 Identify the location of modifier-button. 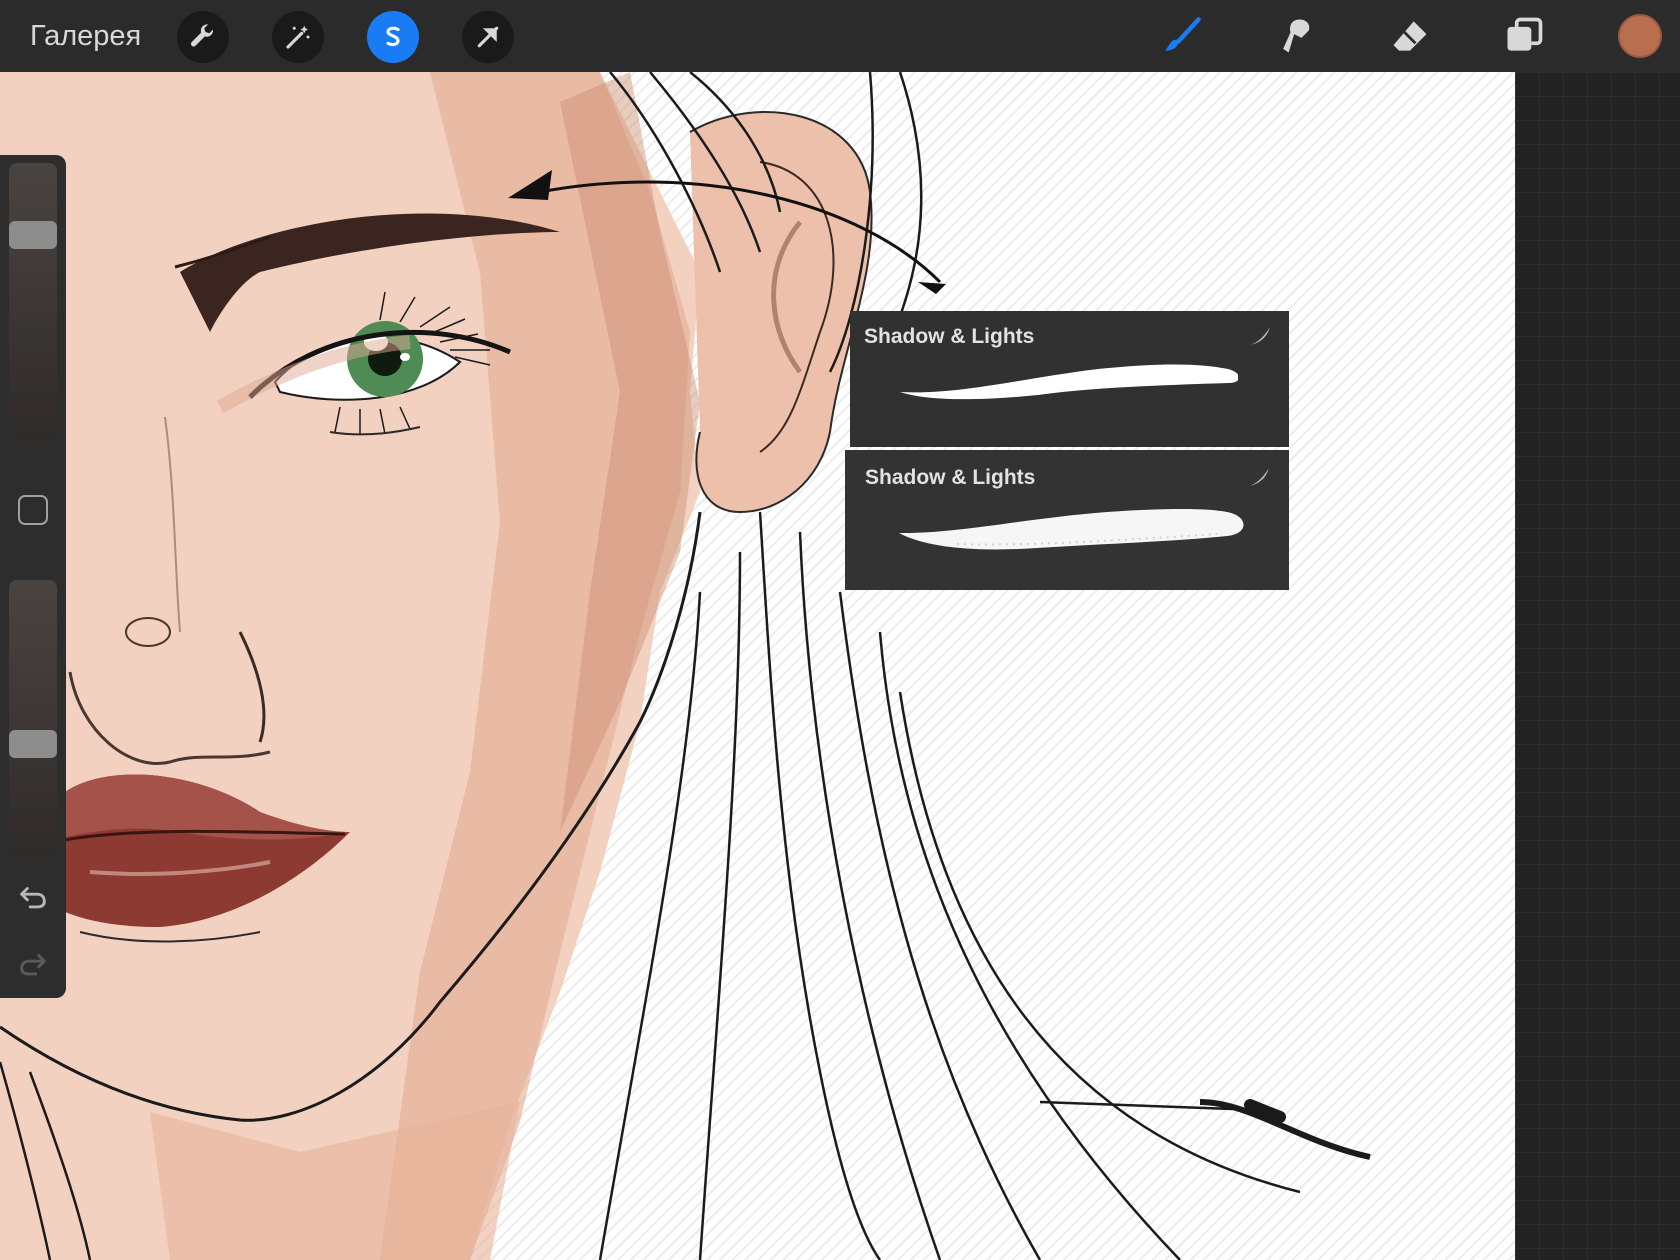
(33, 510).